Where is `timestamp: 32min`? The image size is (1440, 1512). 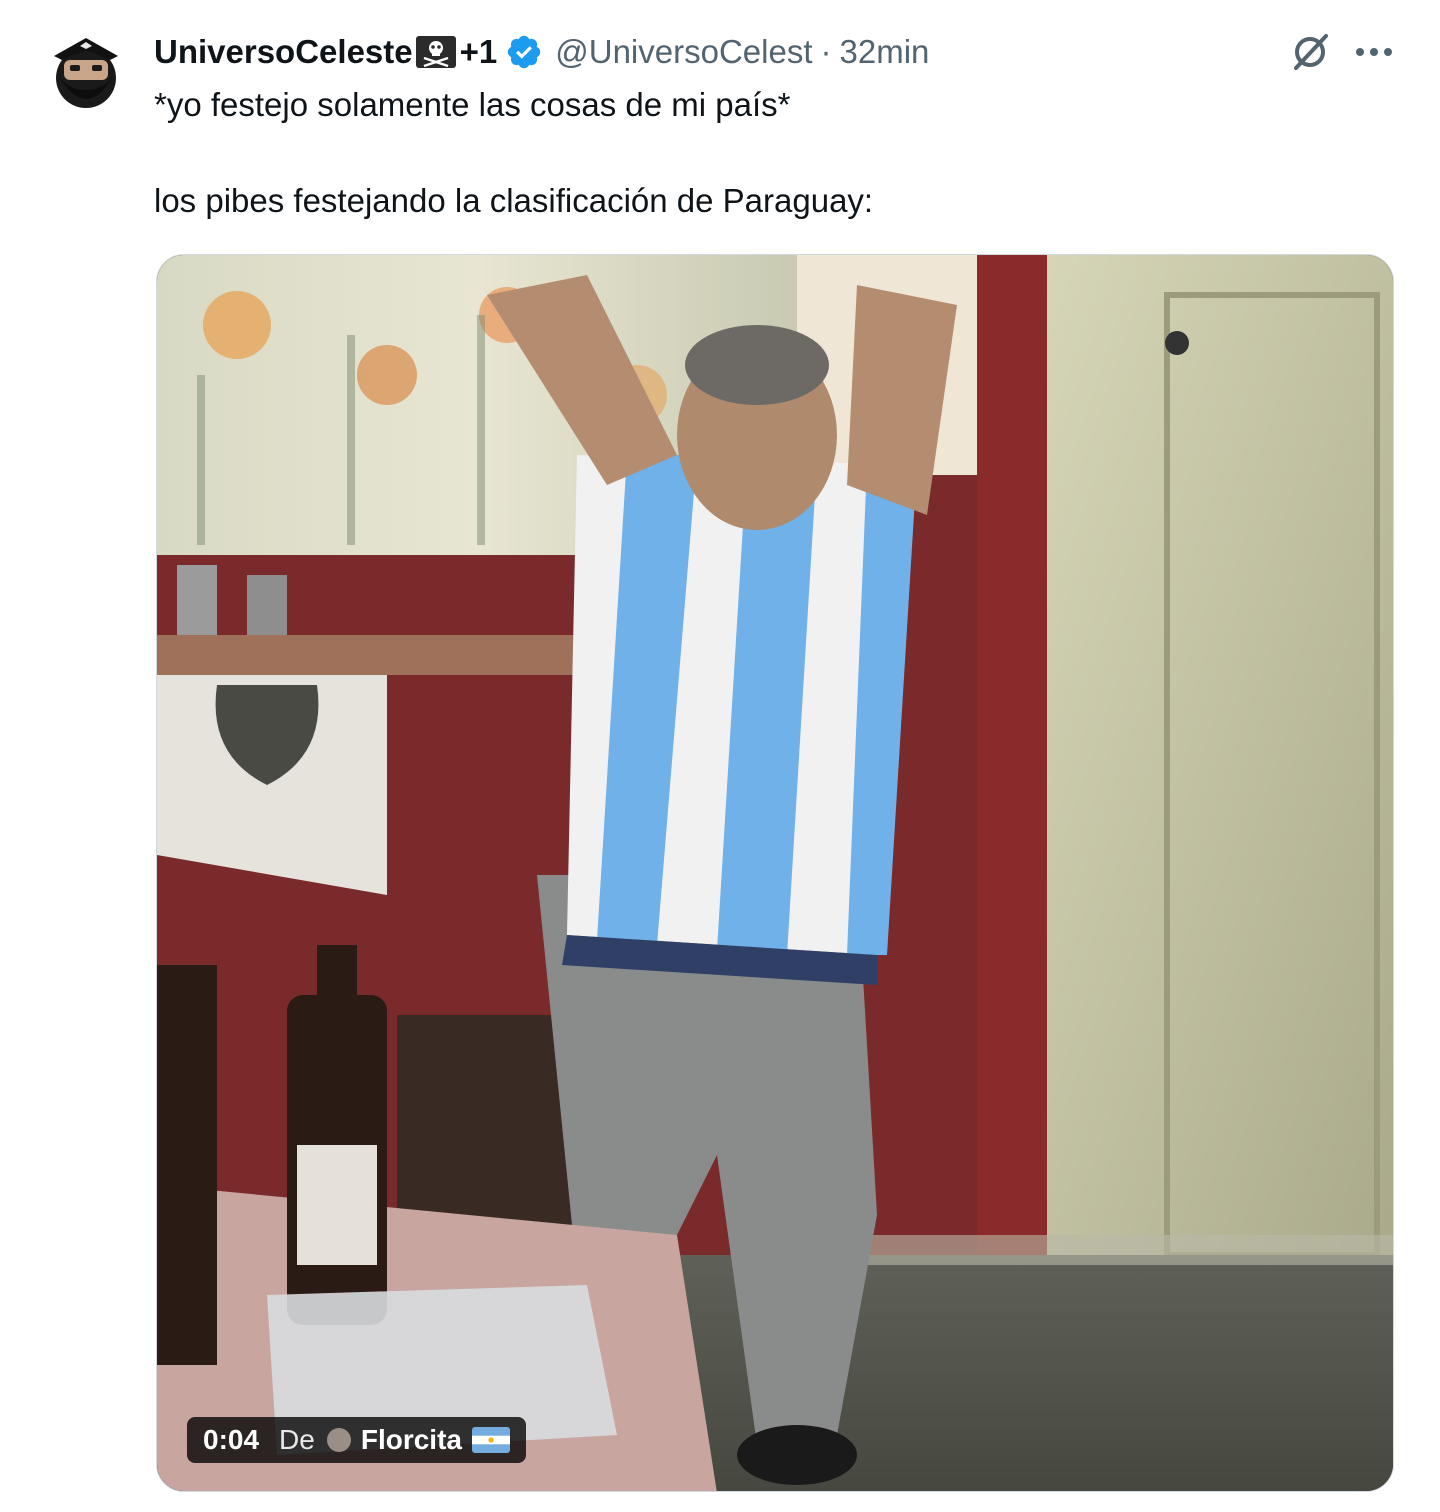 timestamp: 32min is located at coordinates (885, 52).